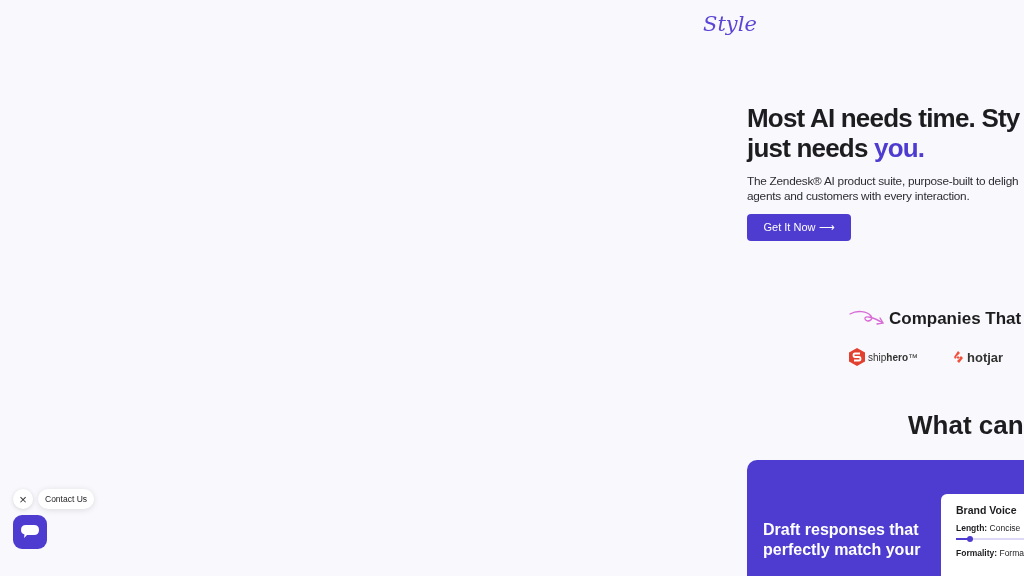 The height and width of the screenshot is (576, 1024). Describe the element at coordinates (66, 499) in the screenshot. I see `contact-us-bubble: Contact Us` at that location.